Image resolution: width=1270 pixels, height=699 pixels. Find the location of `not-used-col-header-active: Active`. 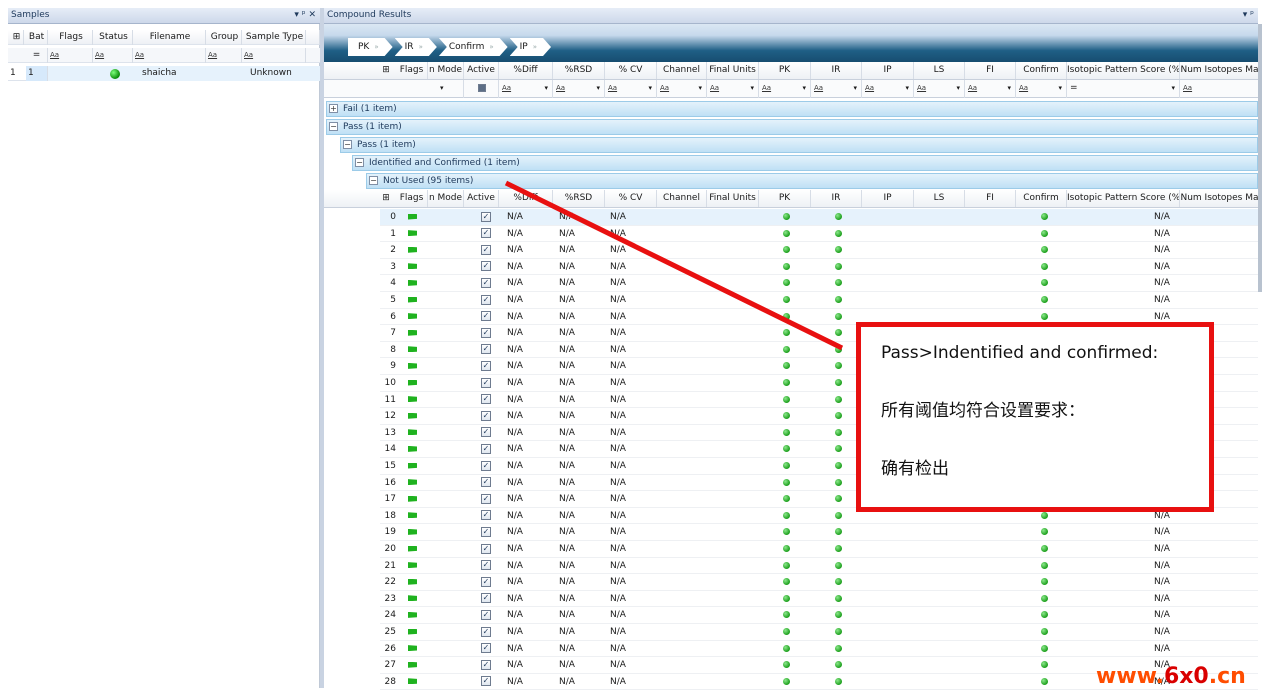

not-used-col-header-active: Active is located at coordinates (481, 198).